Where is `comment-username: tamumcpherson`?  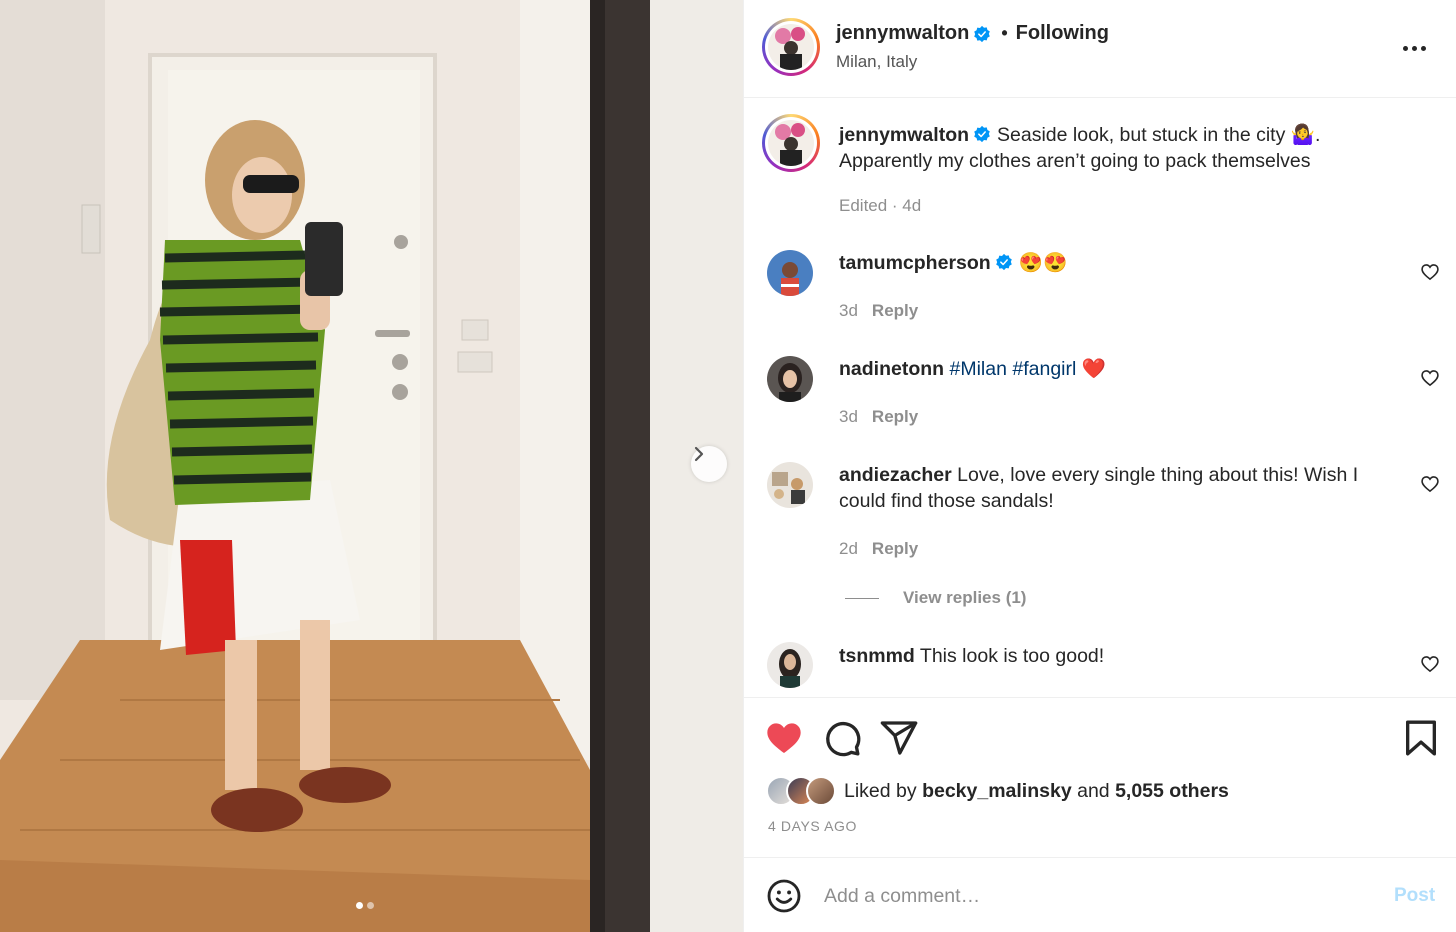 comment-username: tamumcpherson is located at coordinates (915, 263).